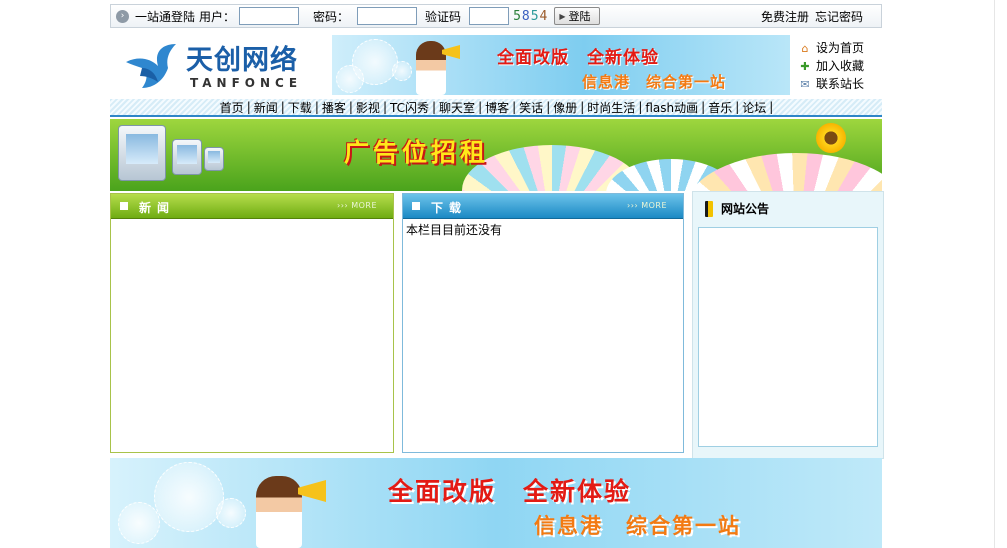 This screenshot has width=1007, height=548. I want to click on nav-item-forum: 论坛, so click(754, 107).